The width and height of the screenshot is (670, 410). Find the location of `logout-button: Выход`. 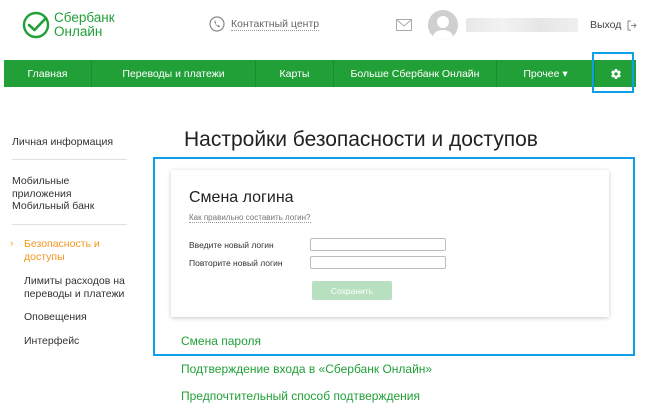

logout-button: Выход is located at coordinates (614, 25).